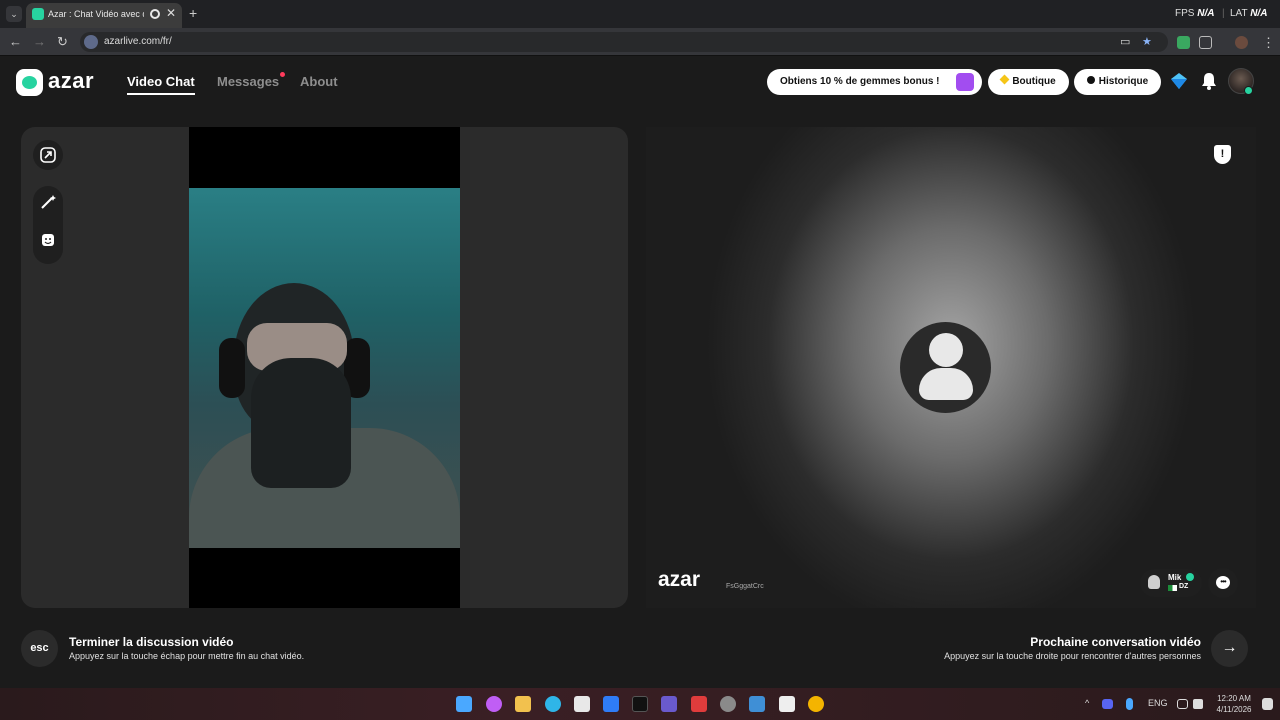 Image resolution: width=1280 pixels, height=720 pixels. Describe the element at coordinates (301, 423) in the screenshot. I see `camera-person-mask` at that location.